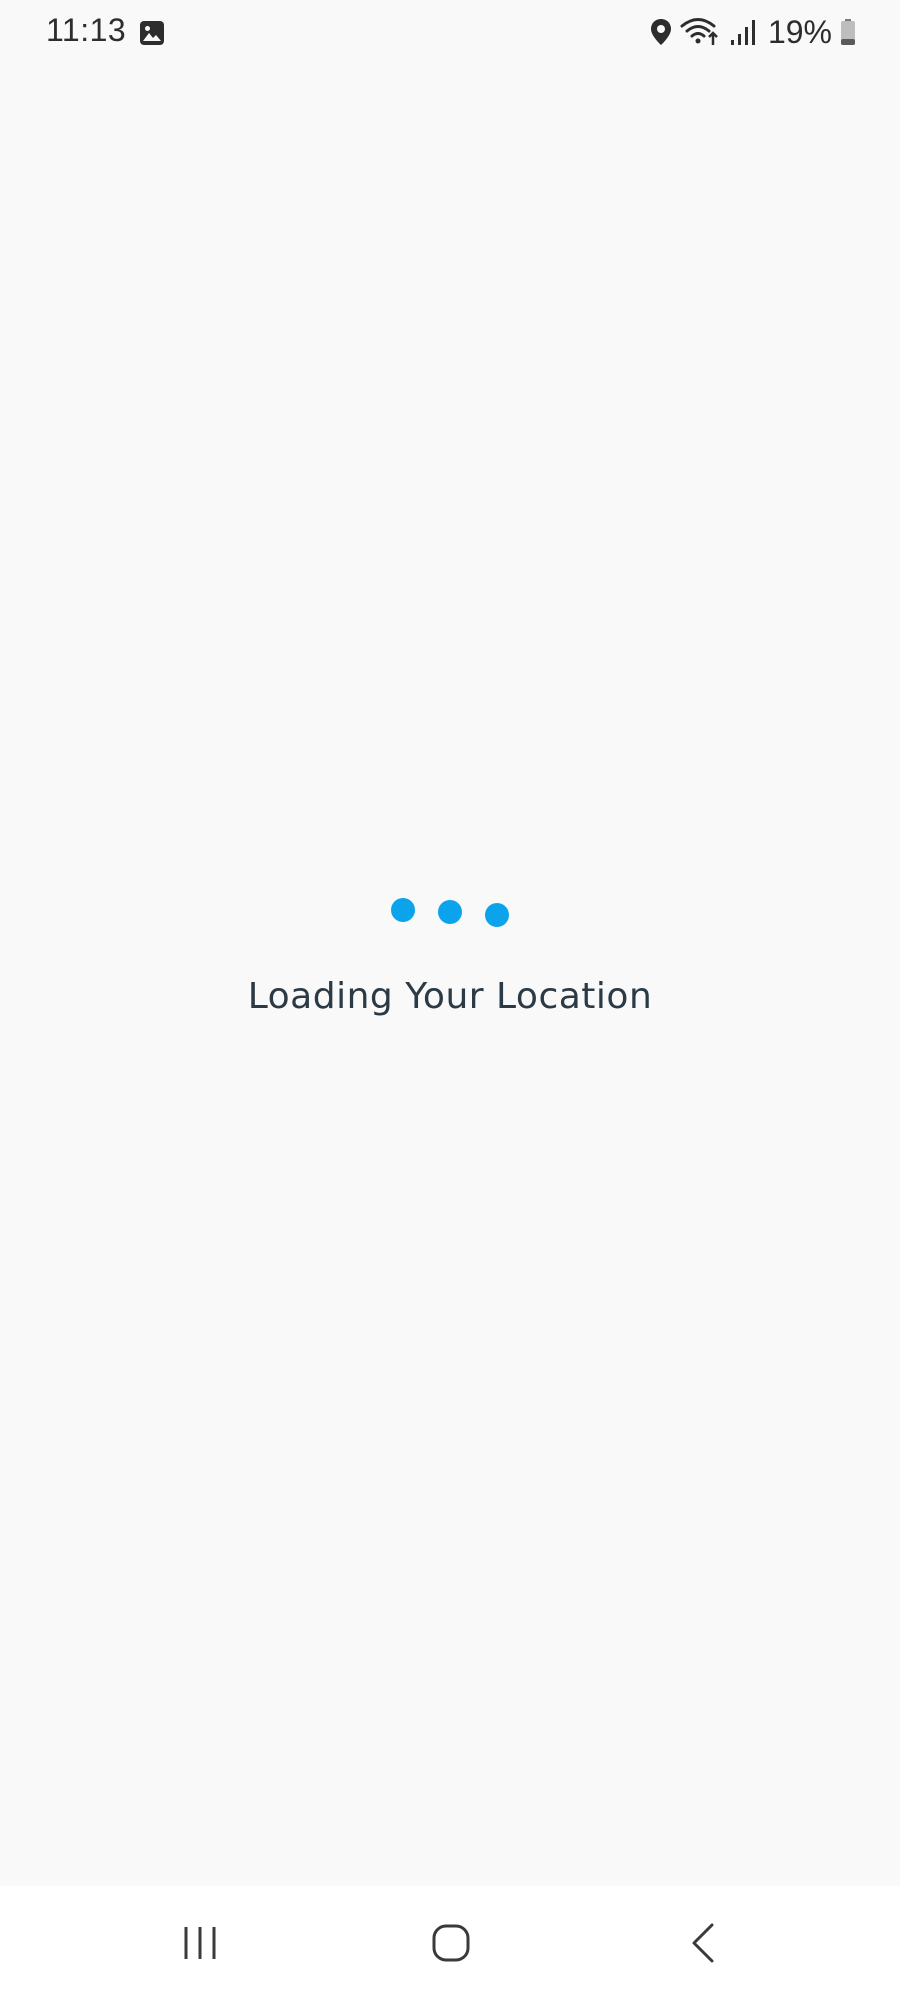 The height and width of the screenshot is (2000, 900). I want to click on status-icons: 19%, so click(753, 32).